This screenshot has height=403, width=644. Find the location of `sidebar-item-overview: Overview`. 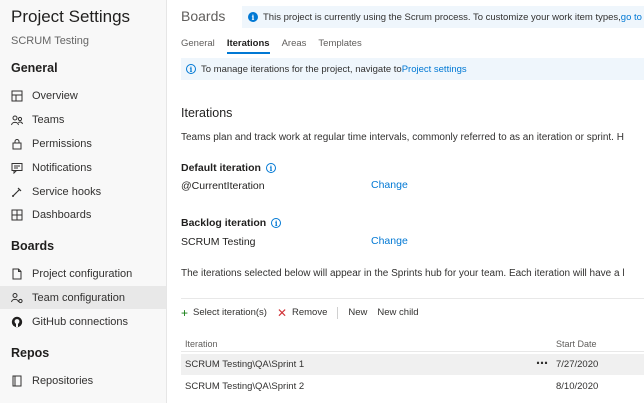

sidebar-item-overview: Overview is located at coordinates (83, 95).